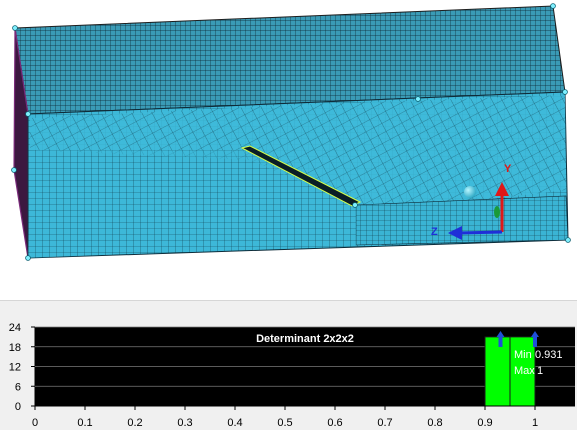 Image resolution: width=577 pixels, height=430 pixels. Describe the element at coordinates (535, 423) in the screenshot. I see `x-tick-label: 1` at that location.